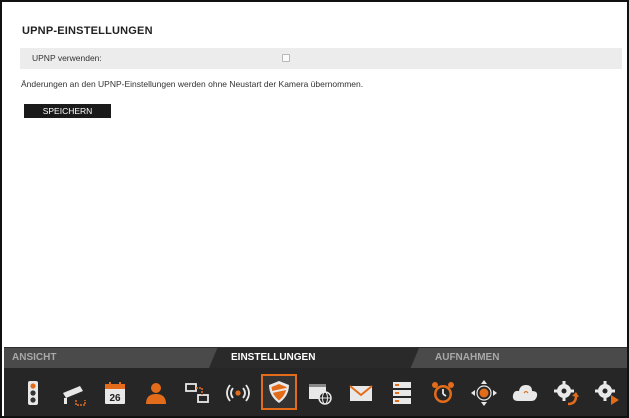 Image resolution: width=629 pixels, height=418 pixels. What do you see at coordinates (321, 58) in the screenshot?
I see `upnp-setting-row: UPNP verwenden:` at bounding box center [321, 58].